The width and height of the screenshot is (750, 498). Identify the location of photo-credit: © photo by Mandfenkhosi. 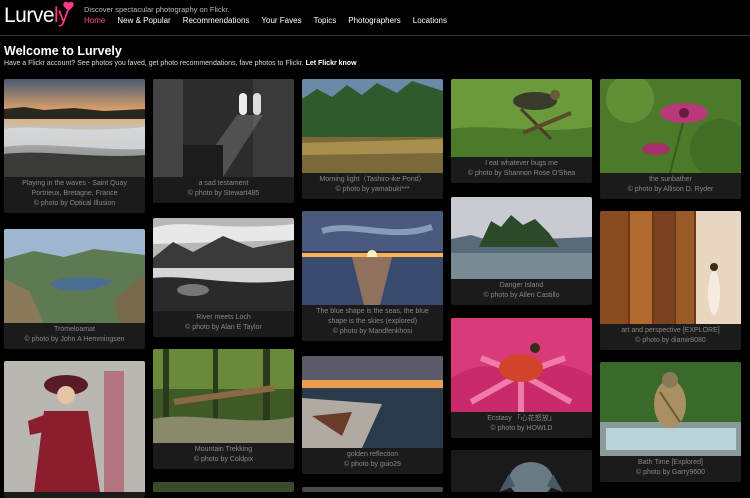
(372, 332).